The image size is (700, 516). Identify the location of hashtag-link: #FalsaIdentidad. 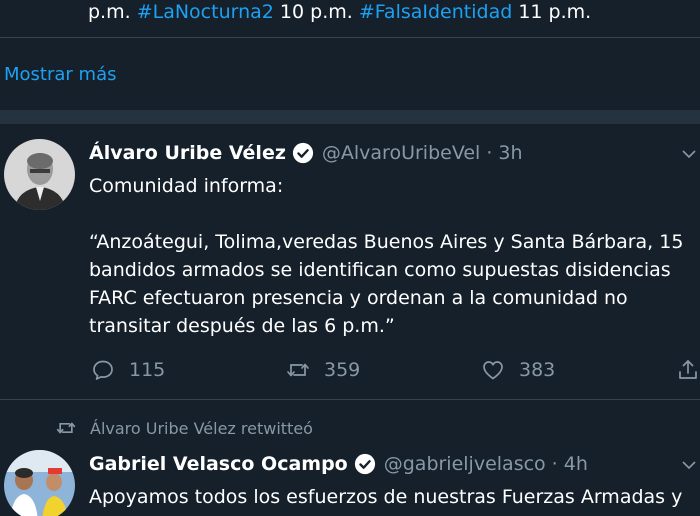
(435, 12).